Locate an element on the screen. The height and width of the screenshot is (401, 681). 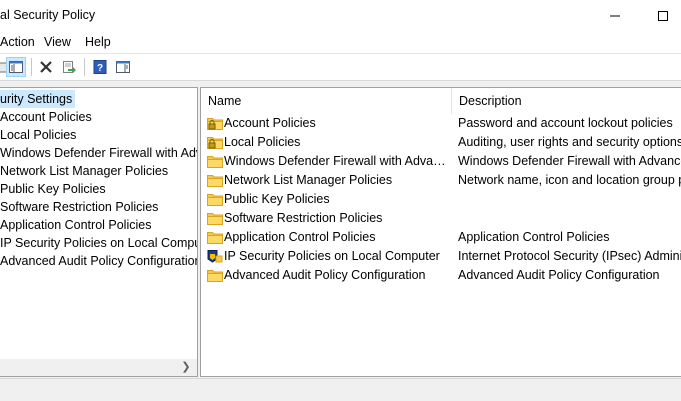
scroll-right-icon: ❯ is located at coordinates (186, 367).